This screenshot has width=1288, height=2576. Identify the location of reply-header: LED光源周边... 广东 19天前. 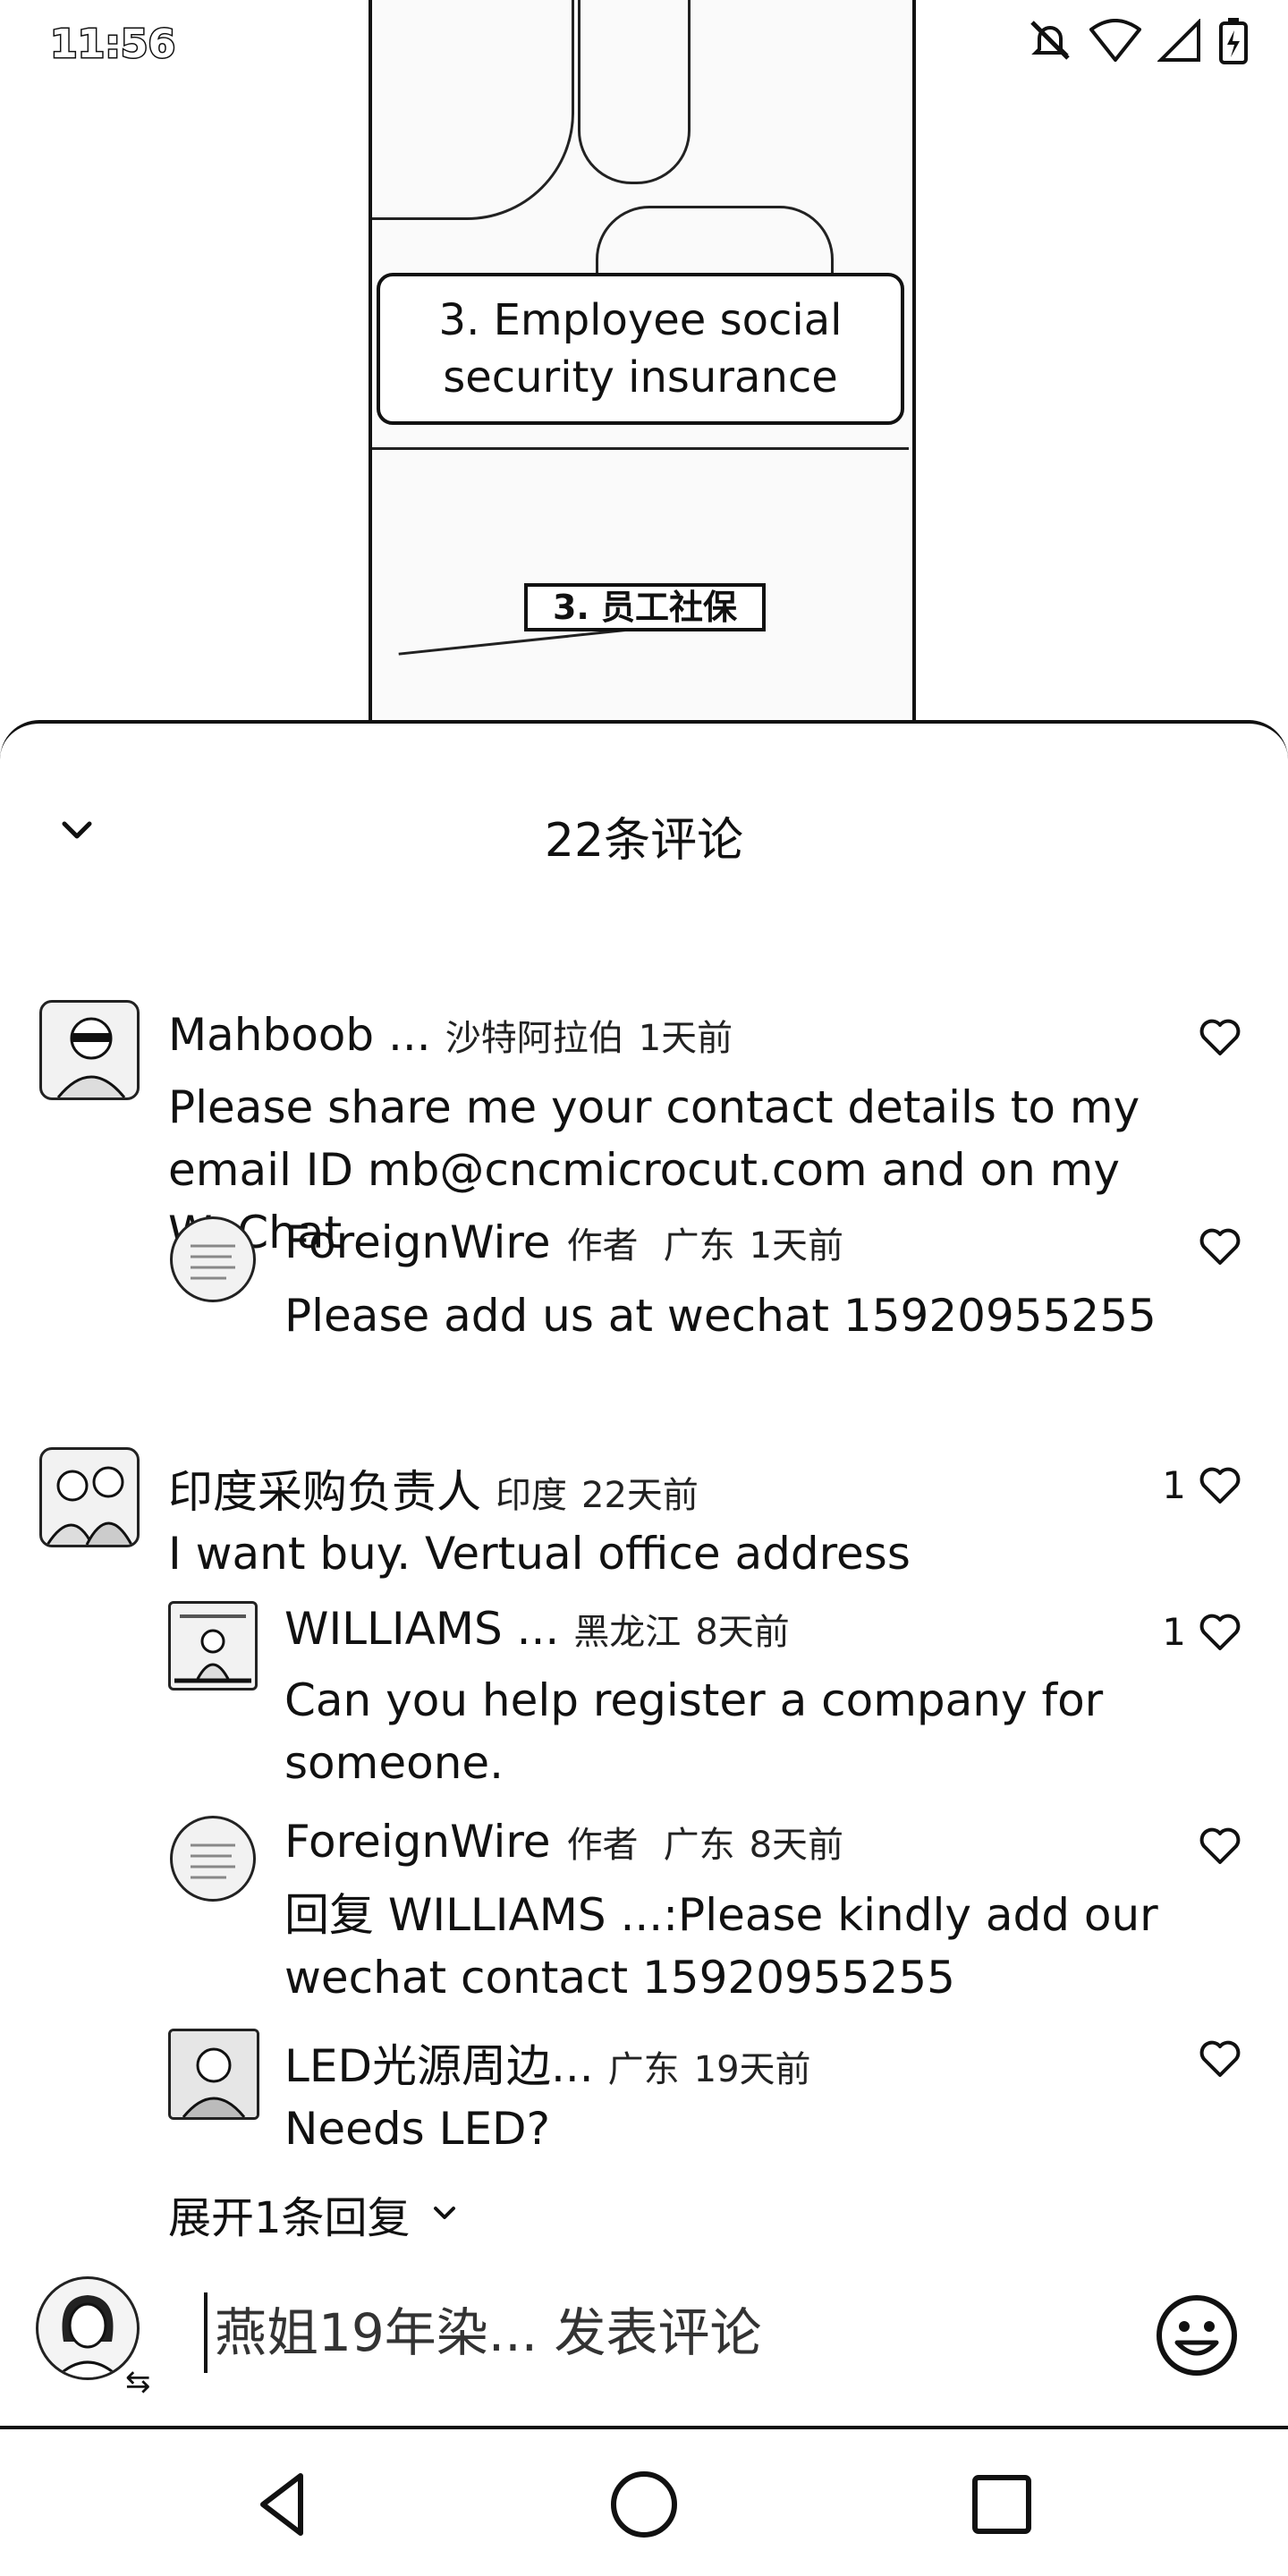
(547, 2062).